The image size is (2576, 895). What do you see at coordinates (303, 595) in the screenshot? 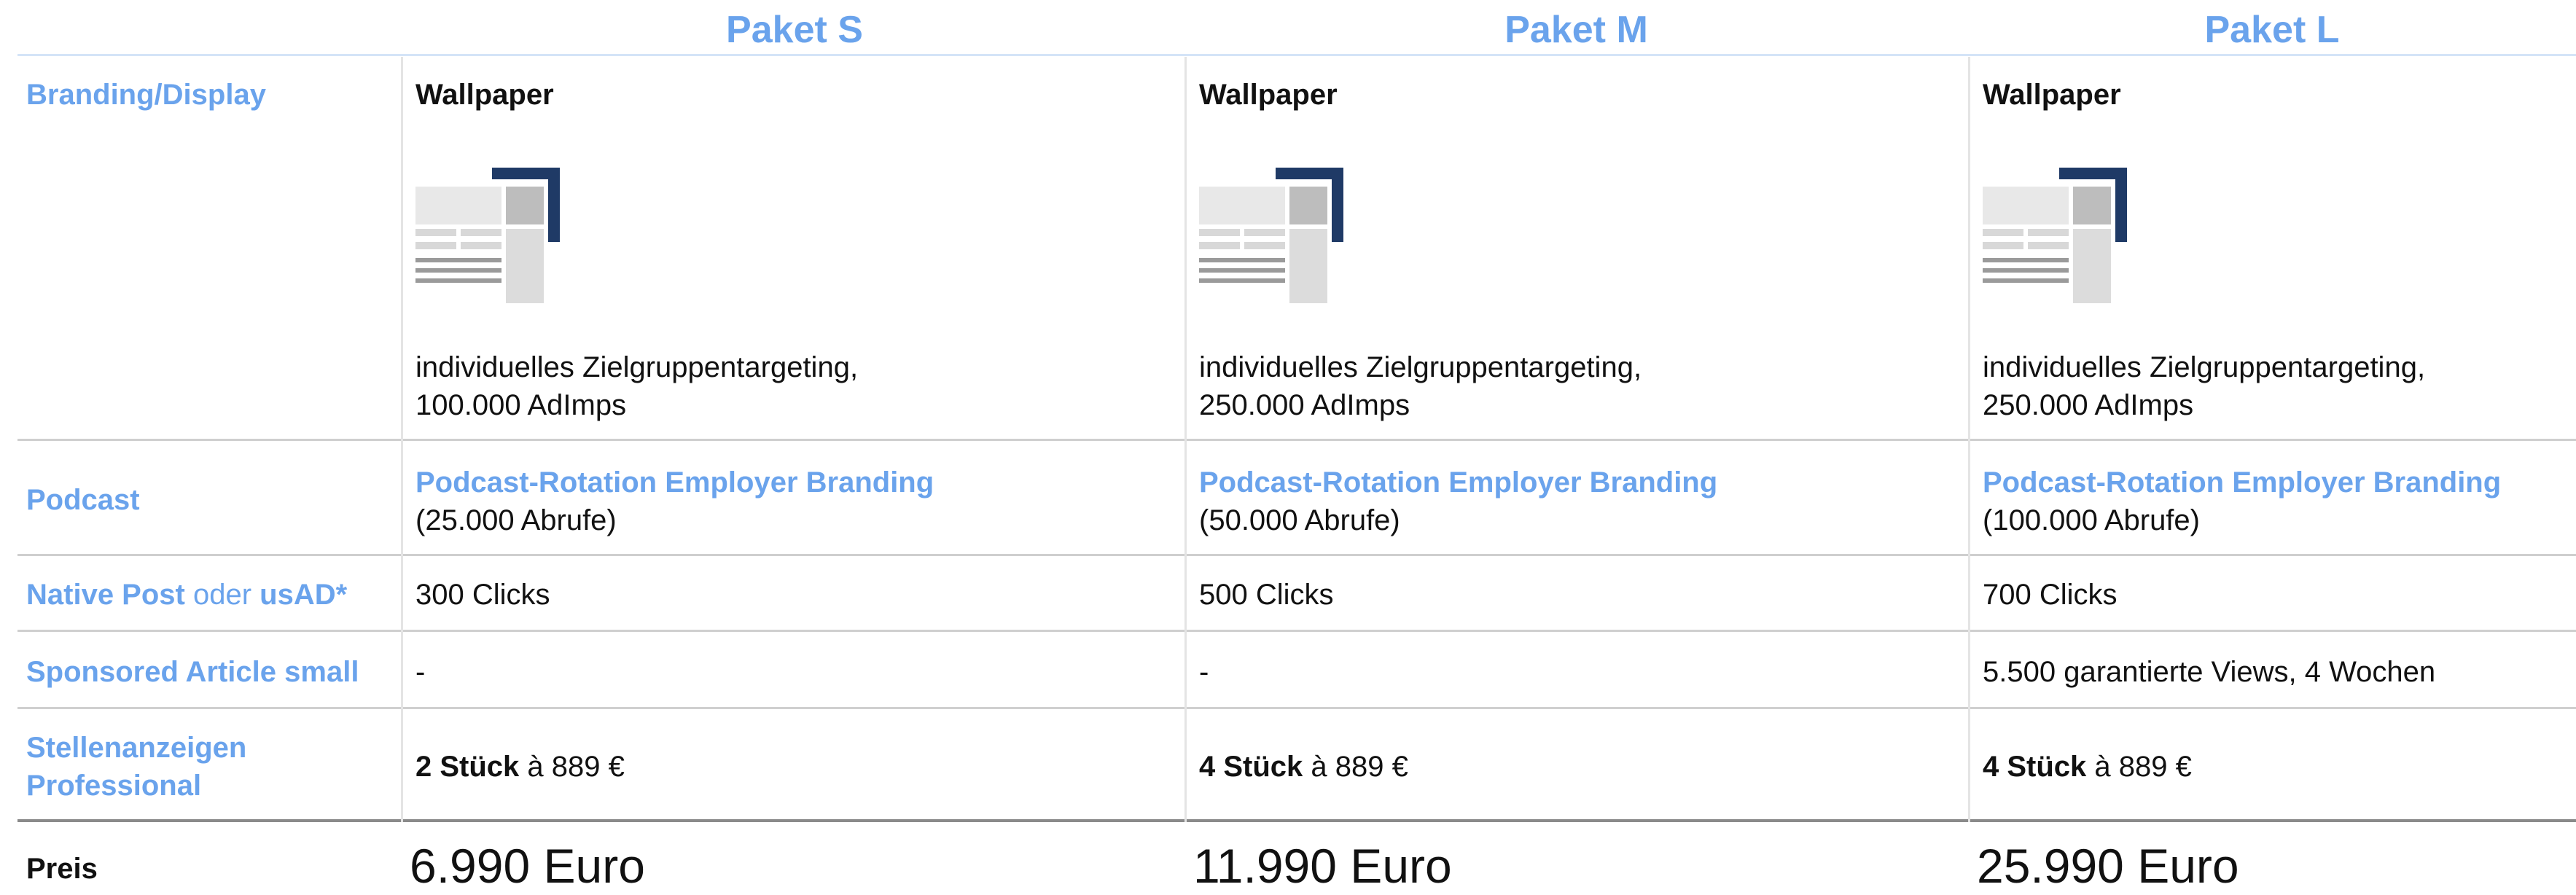
I see `usad-text: usAD*` at bounding box center [303, 595].